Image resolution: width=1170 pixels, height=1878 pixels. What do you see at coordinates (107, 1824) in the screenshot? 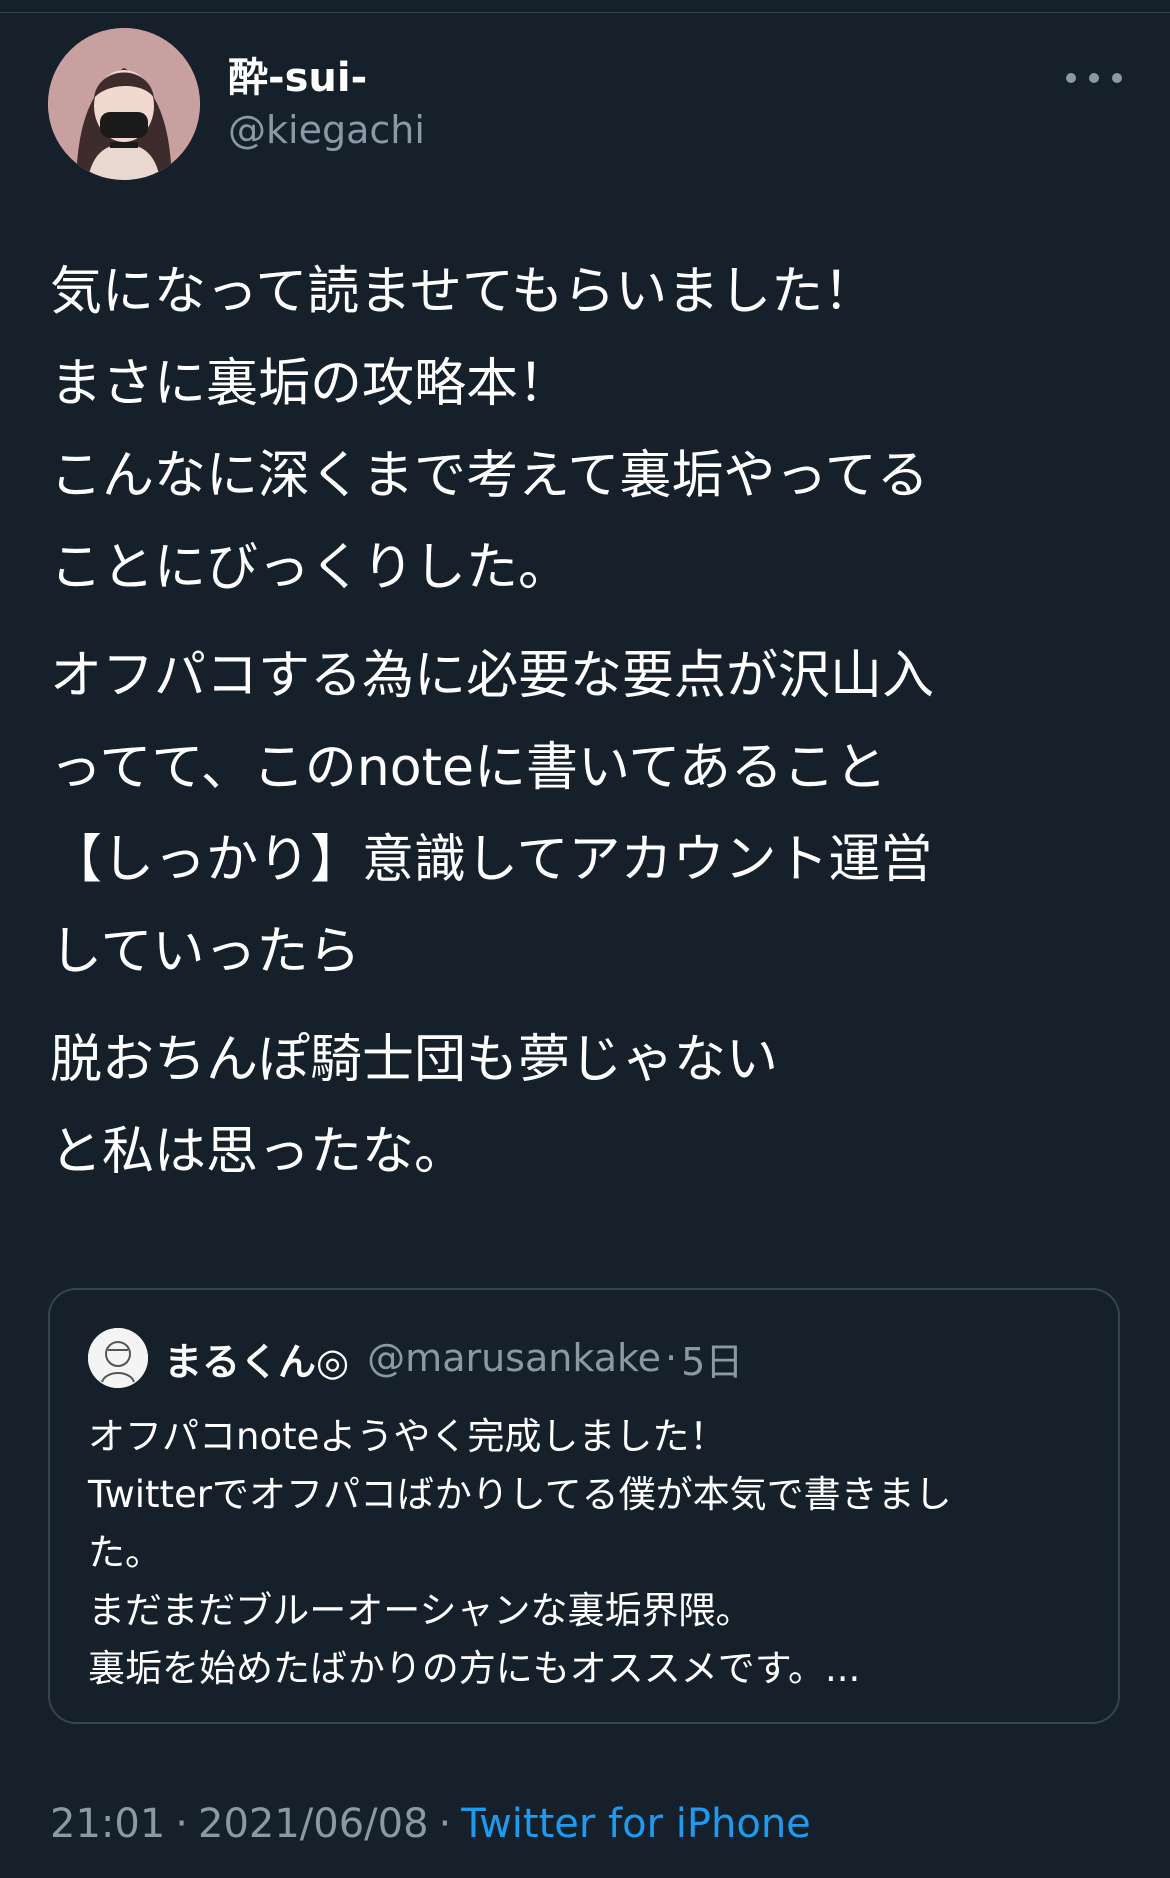
I see `tweet-time: 21:01` at bounding box center [107, 1824].